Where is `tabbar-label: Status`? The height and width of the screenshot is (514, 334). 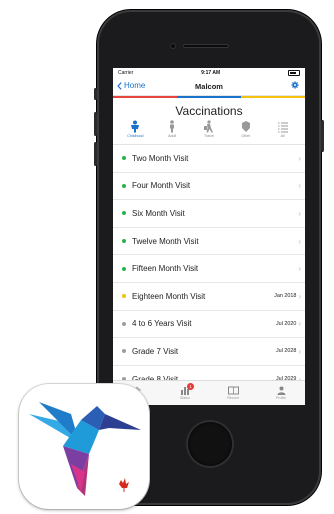
tabbar-label: Status is located at coordinates (185, 398).